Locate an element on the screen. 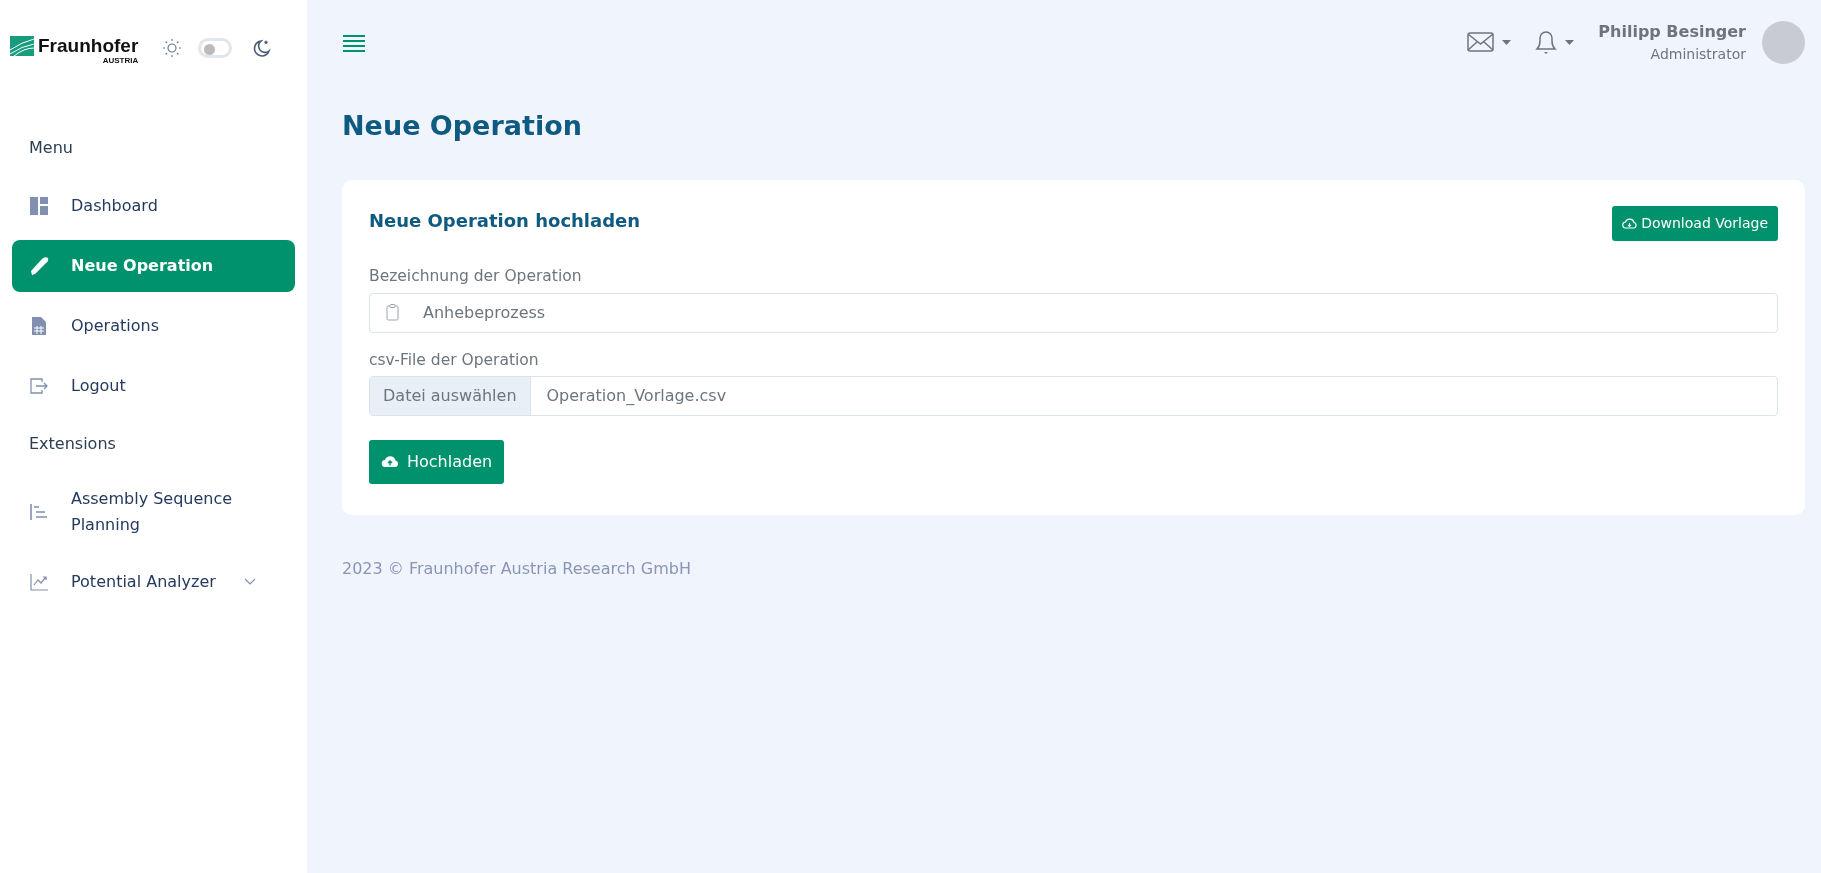 The height and width of the screenshot is (873, 1821). sidebar-item: Potential Analyzer is located at coordinates (153, 582).